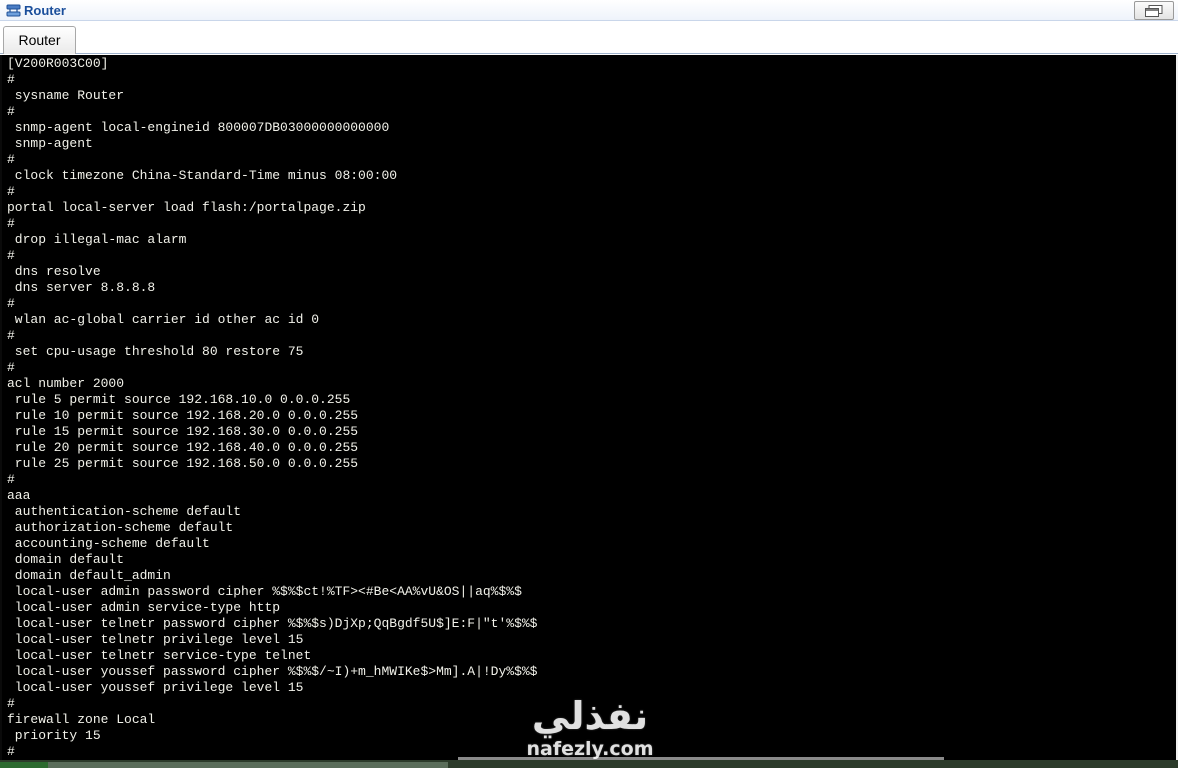 Image resolution: width=1178 pixels, height=768 pixels. Describe the element at coordinates (155, 351) in the screenshot. I see `console-line: set cpu-usage threshold 80 restore 75` at that location.